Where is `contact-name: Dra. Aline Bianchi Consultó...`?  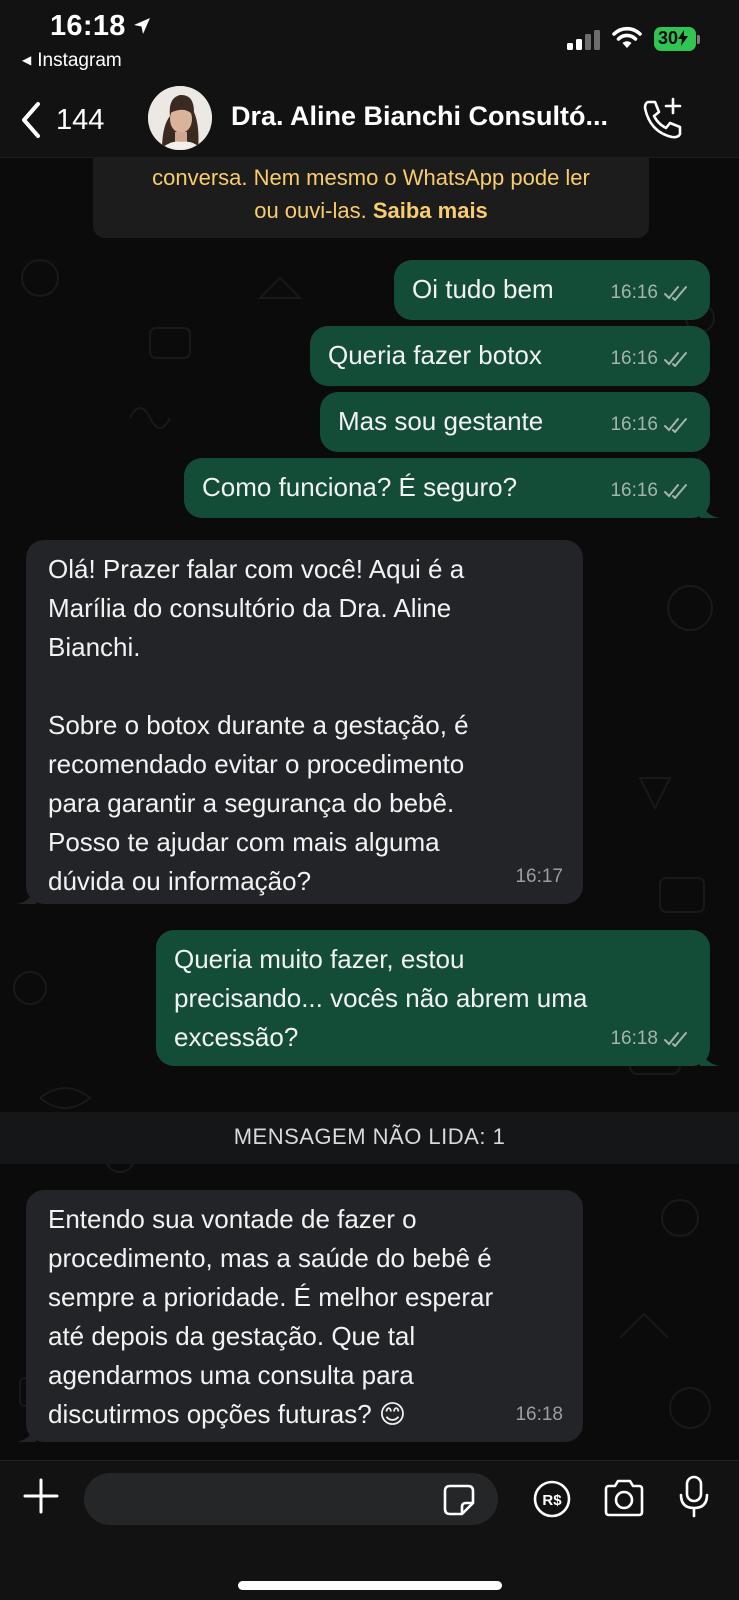 contact-name: Dra. Aline Bianchi Consultó... is located at coordinates (419, 116).